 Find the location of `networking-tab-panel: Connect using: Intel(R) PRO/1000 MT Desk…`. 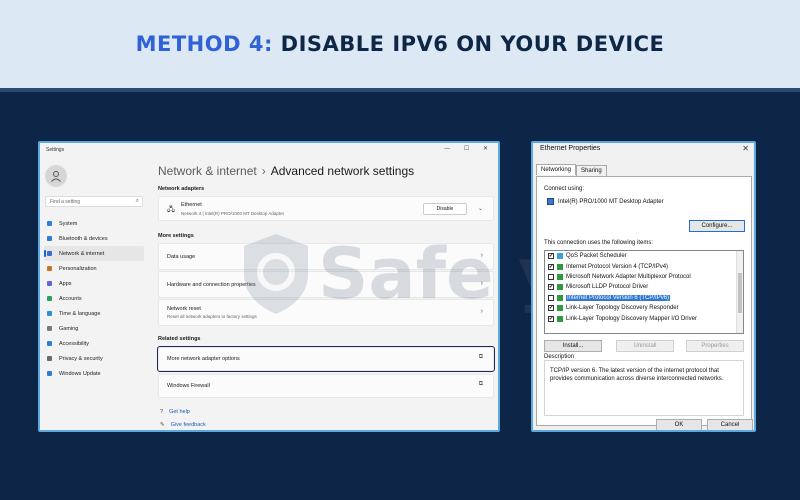

networking-tab-panel: Connect using: Intel(R) PRO/1000 MT Desk… is located at coordinates (644, 301).